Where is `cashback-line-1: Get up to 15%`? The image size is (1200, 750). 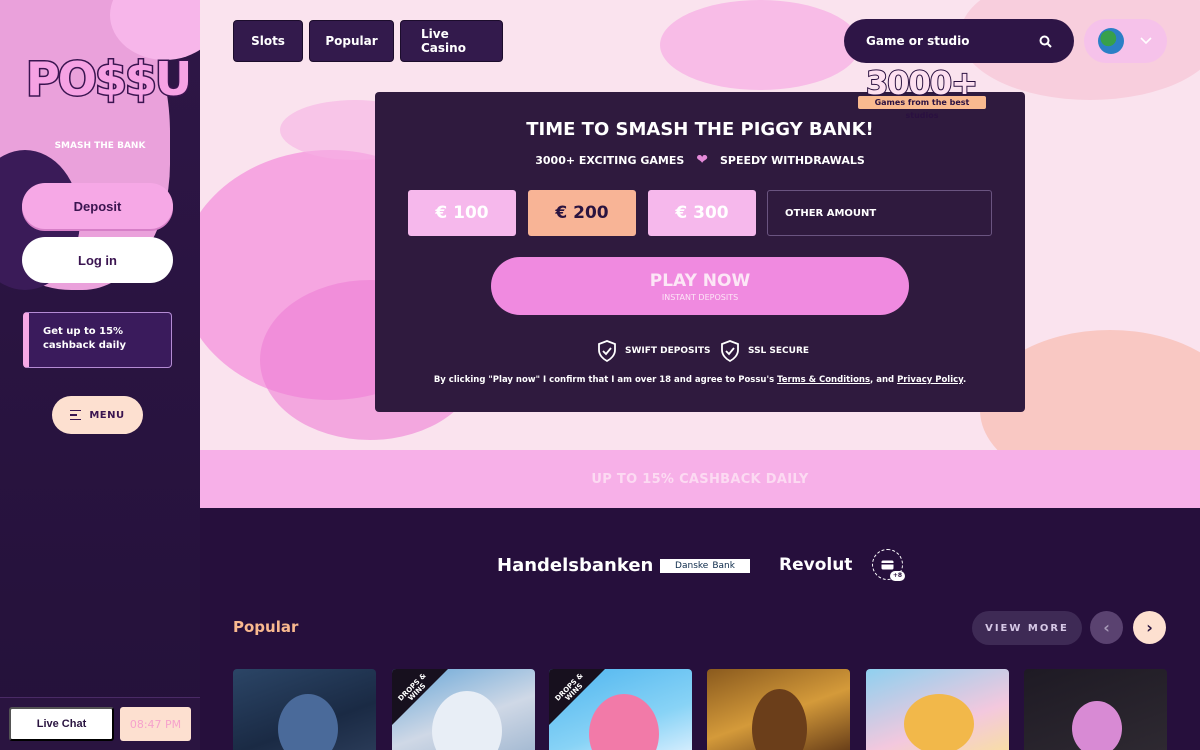
cashback-line-1: Get up to 15% is located at coordinates (83, 331).